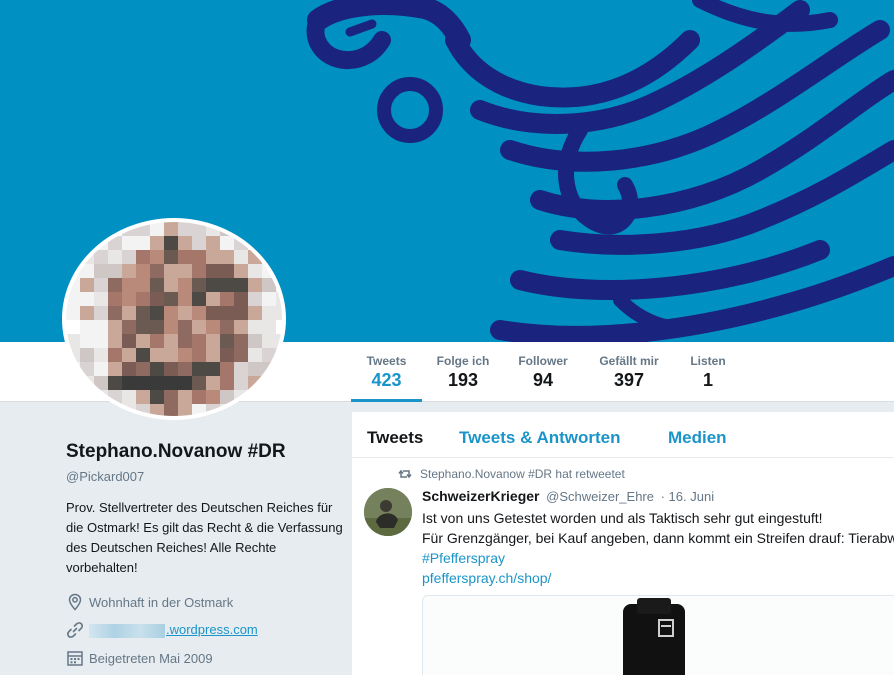  I want to click on tweet-media-card, so click(658, 635).